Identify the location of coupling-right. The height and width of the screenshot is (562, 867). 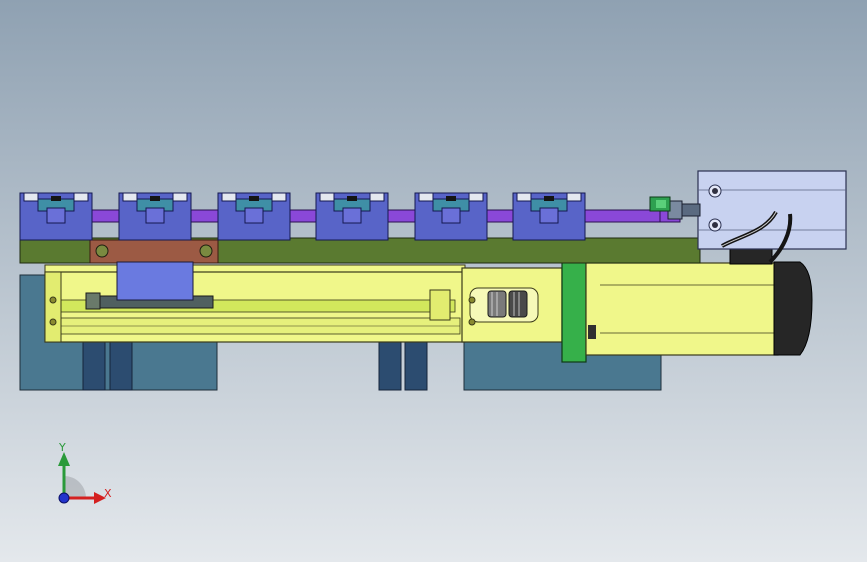
(518, 304).